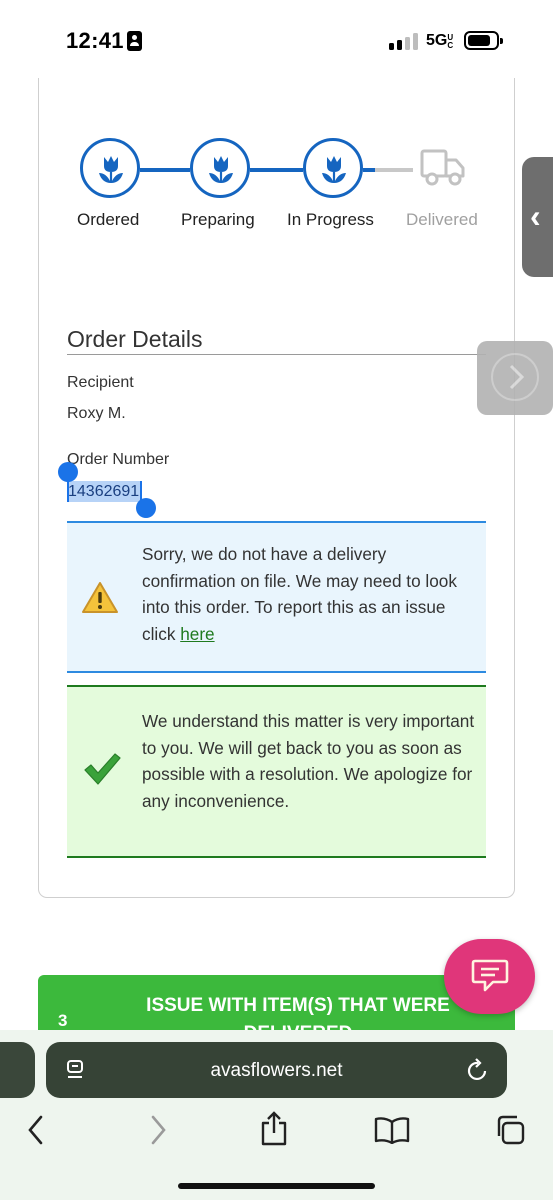 This screenshot has width=553, height=1200. Describe the element at coordinates (134, 41) in the screenshot. I see `id-card-icon` at that location.